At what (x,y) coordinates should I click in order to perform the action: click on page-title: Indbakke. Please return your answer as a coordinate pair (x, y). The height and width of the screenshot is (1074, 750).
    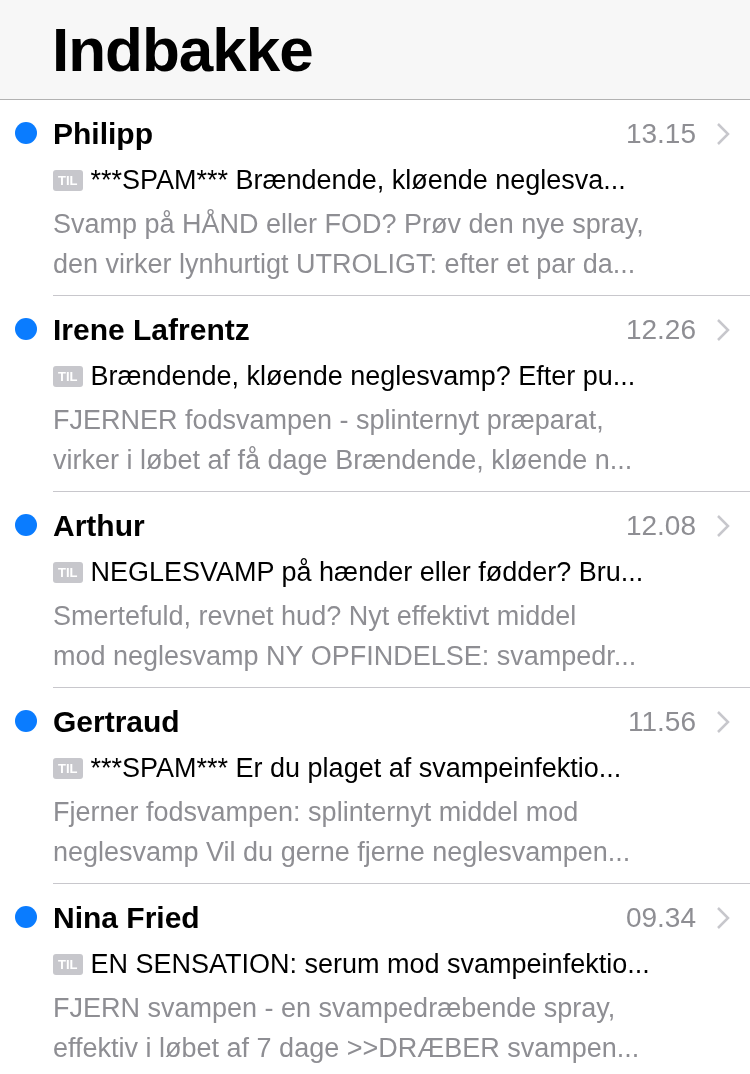
    Looking at the image, I should click on (182, 49).